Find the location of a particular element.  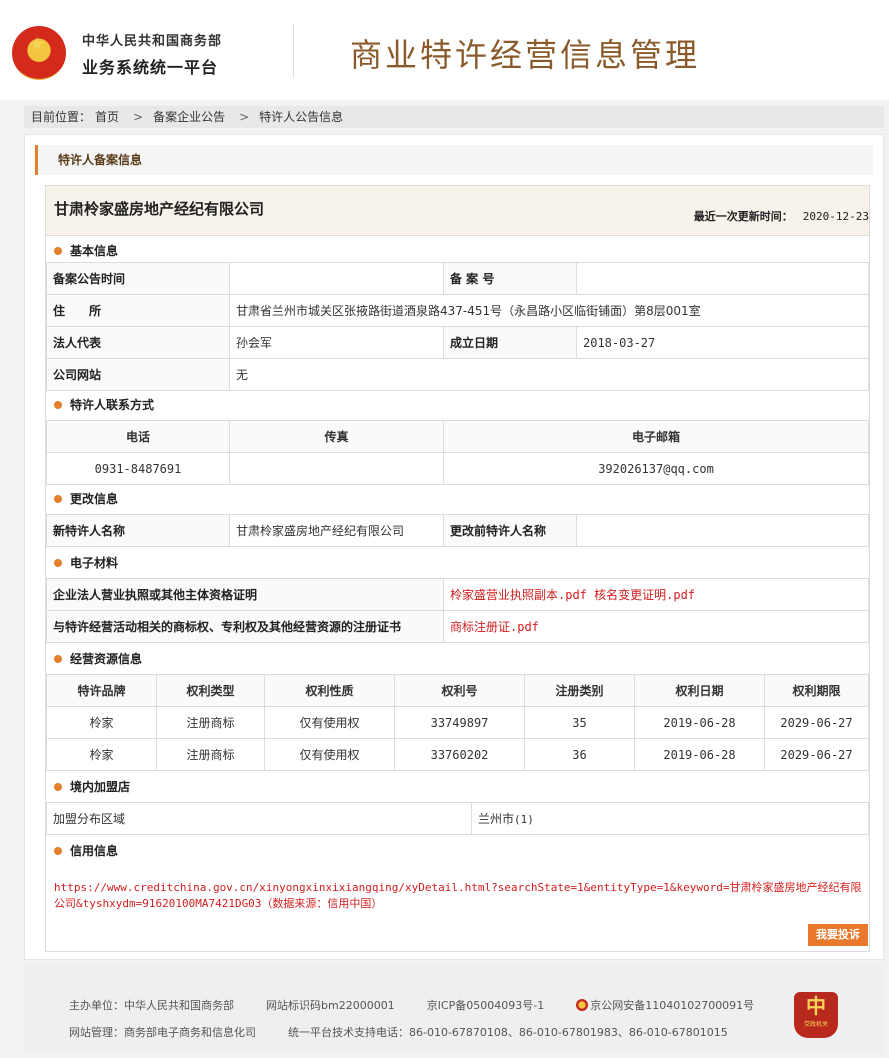

col-right-term: 权利期限 is located at coordinates (816, 690).